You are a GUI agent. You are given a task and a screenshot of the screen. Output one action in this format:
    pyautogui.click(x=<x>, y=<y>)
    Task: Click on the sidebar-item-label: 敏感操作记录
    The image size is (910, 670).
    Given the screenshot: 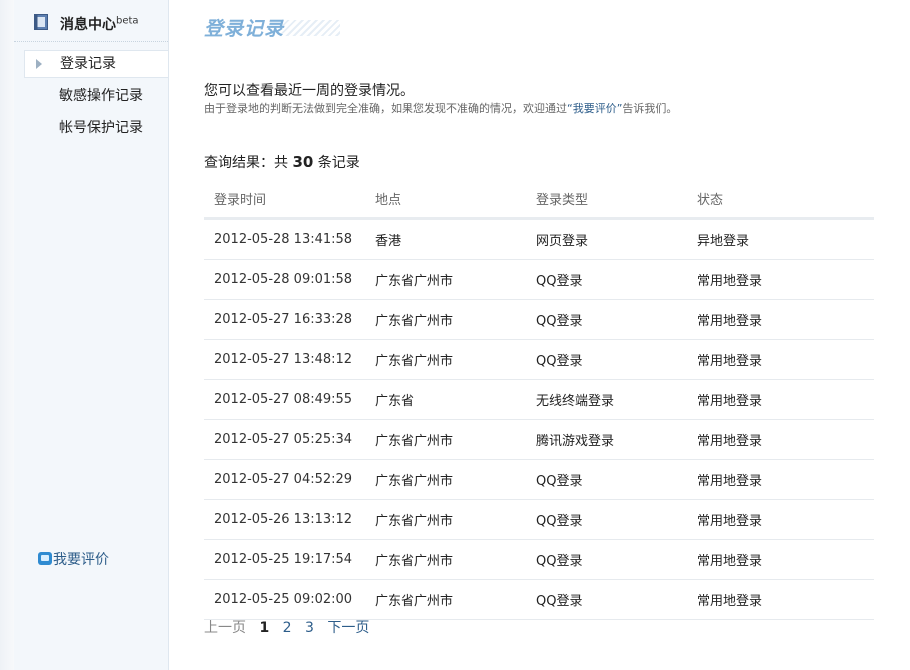 What is the action you would take?
    pyautogui.click(x=101, y=96)
    